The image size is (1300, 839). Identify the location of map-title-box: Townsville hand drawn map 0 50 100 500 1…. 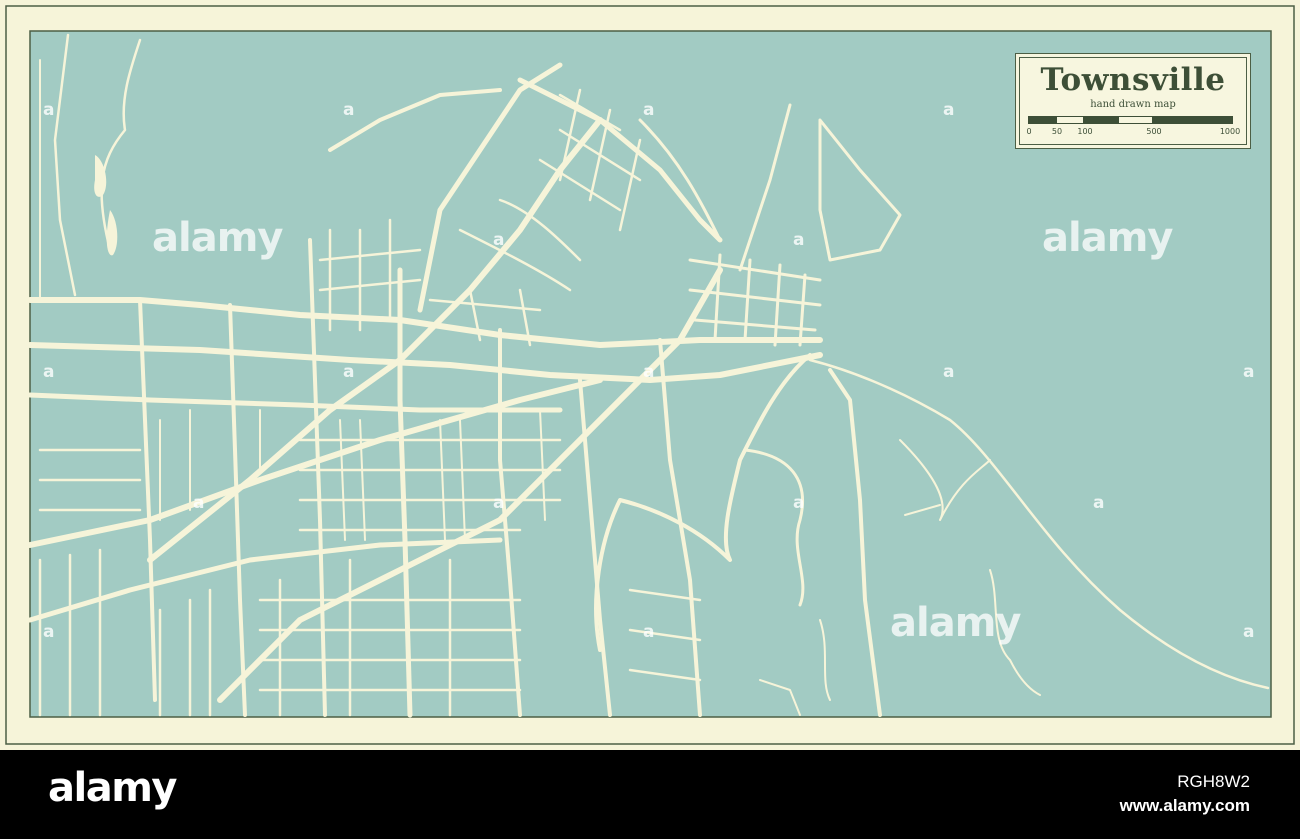
(1133, 101).